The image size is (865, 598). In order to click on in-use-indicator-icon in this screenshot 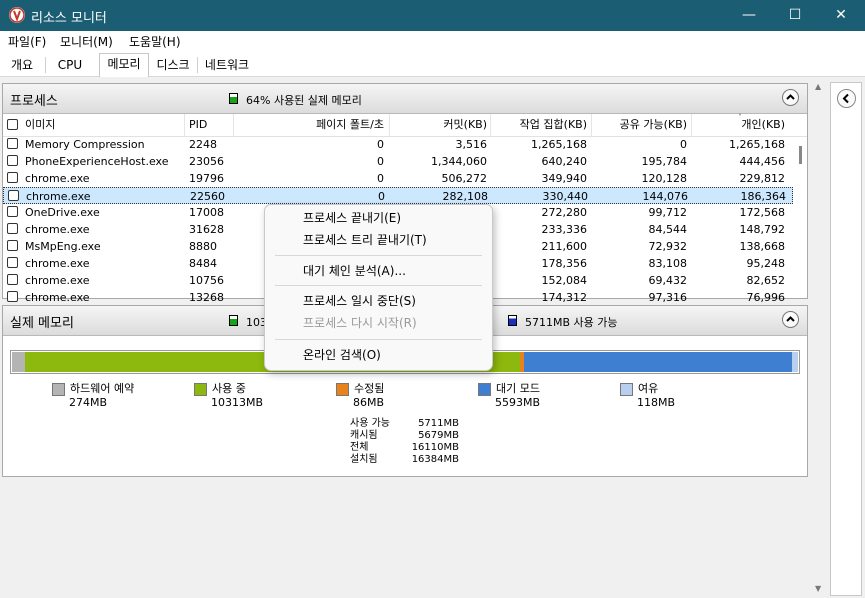, I will do `click(233, 320)`.